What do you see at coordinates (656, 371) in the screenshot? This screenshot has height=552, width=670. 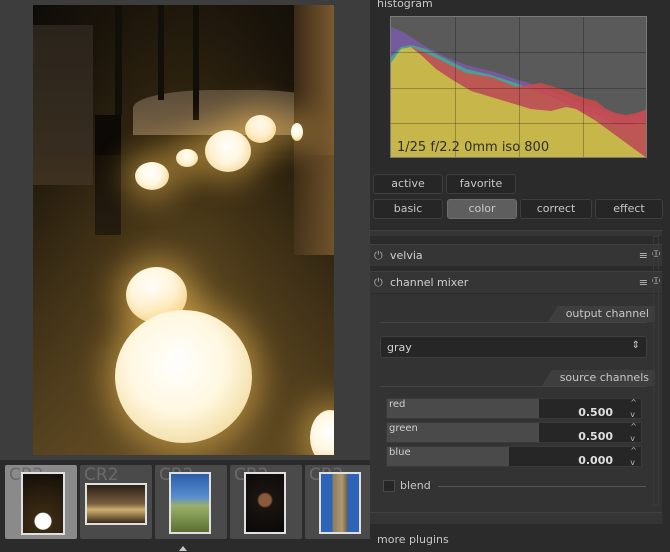 I see `module-scrollbar` at bounding box center [656, 371].